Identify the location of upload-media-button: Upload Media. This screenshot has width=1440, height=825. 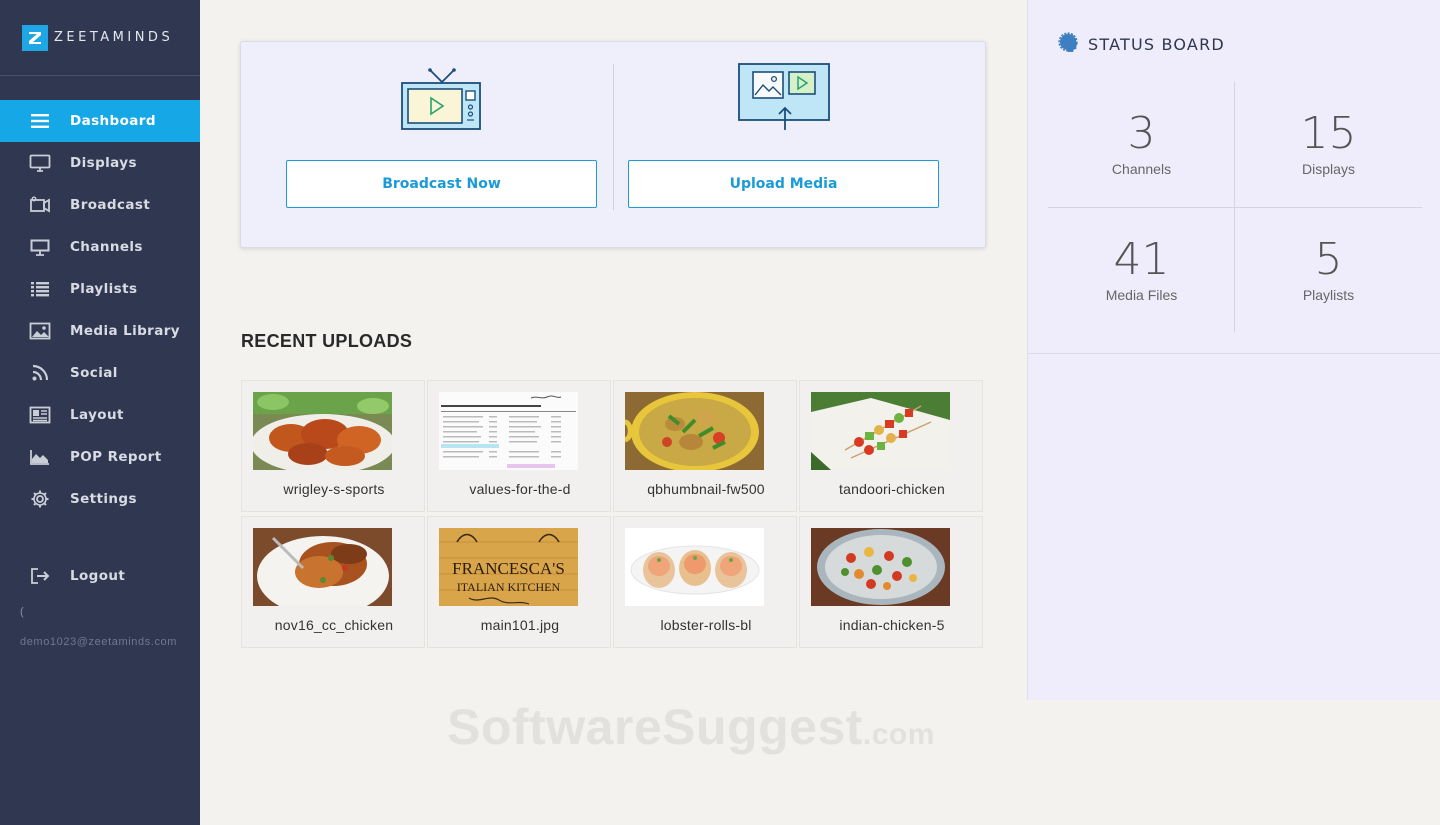
(783, 184).